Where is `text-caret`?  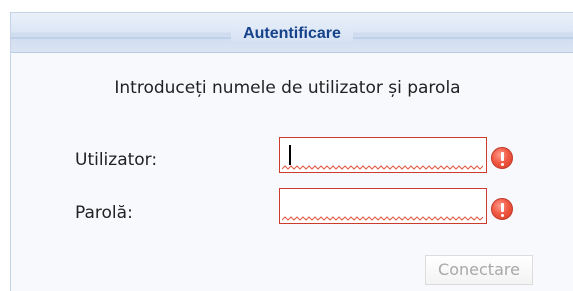
text-caret is located at coordinates (290, 155).